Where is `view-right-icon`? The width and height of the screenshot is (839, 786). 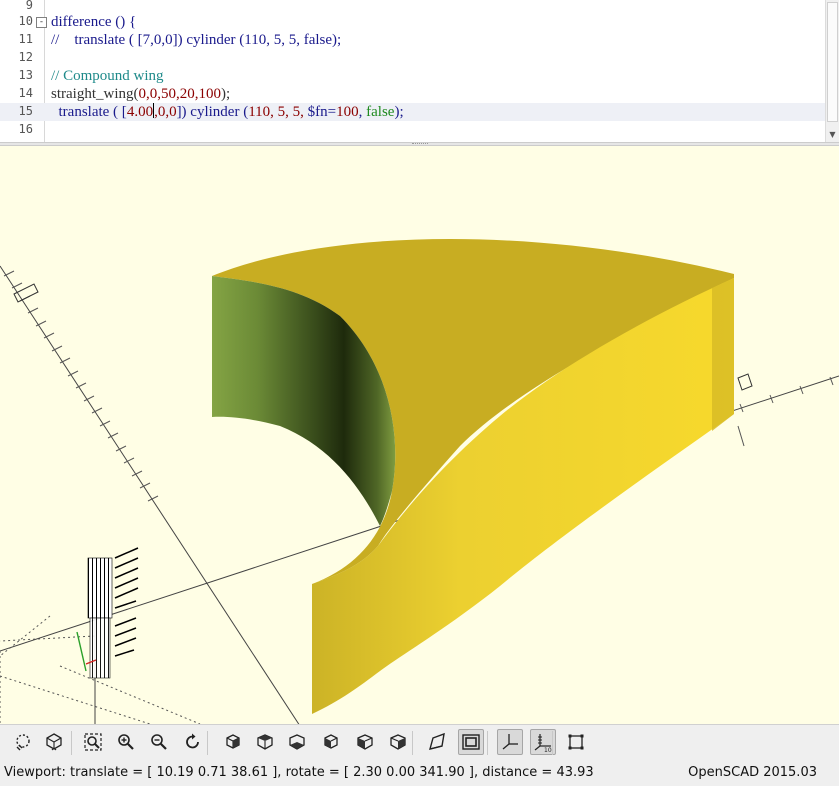
view-right-icon is located at coordinates (233, 741).